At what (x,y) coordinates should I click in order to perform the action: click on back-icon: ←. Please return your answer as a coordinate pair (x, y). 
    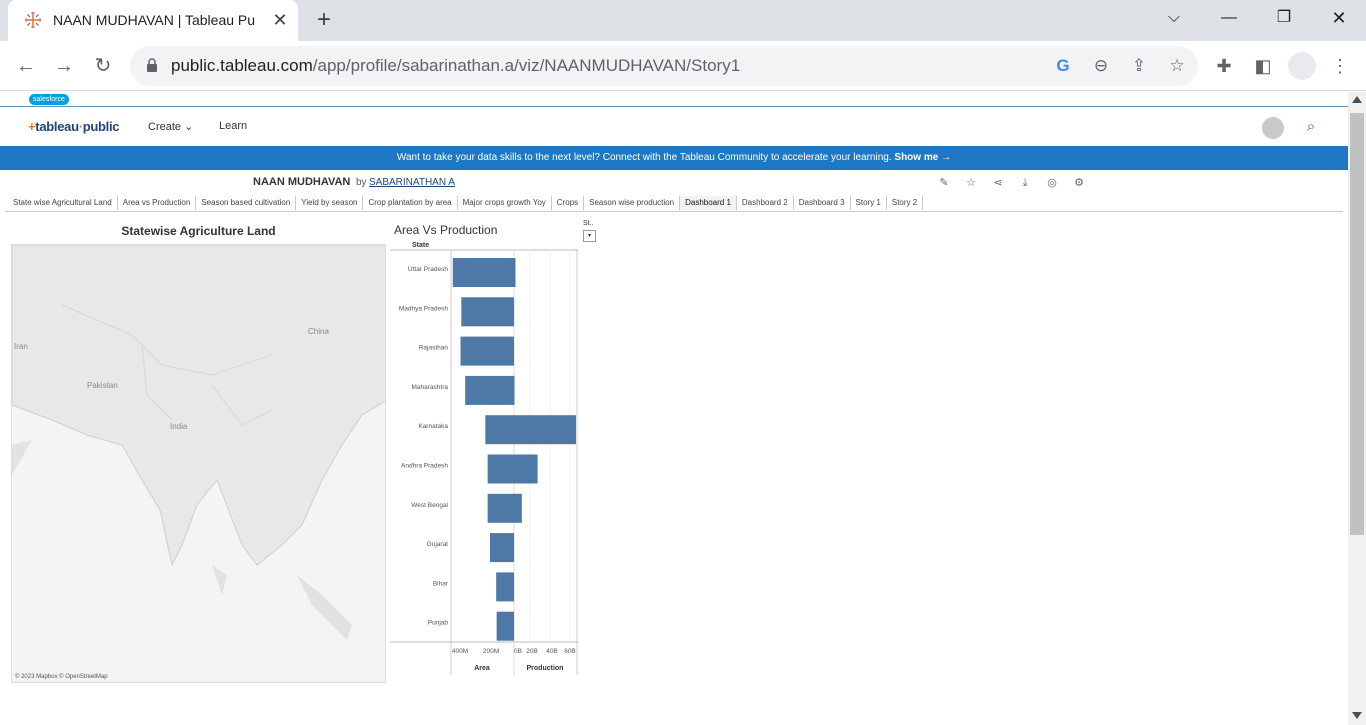
    Looking at the image, I should click on (26, 66).